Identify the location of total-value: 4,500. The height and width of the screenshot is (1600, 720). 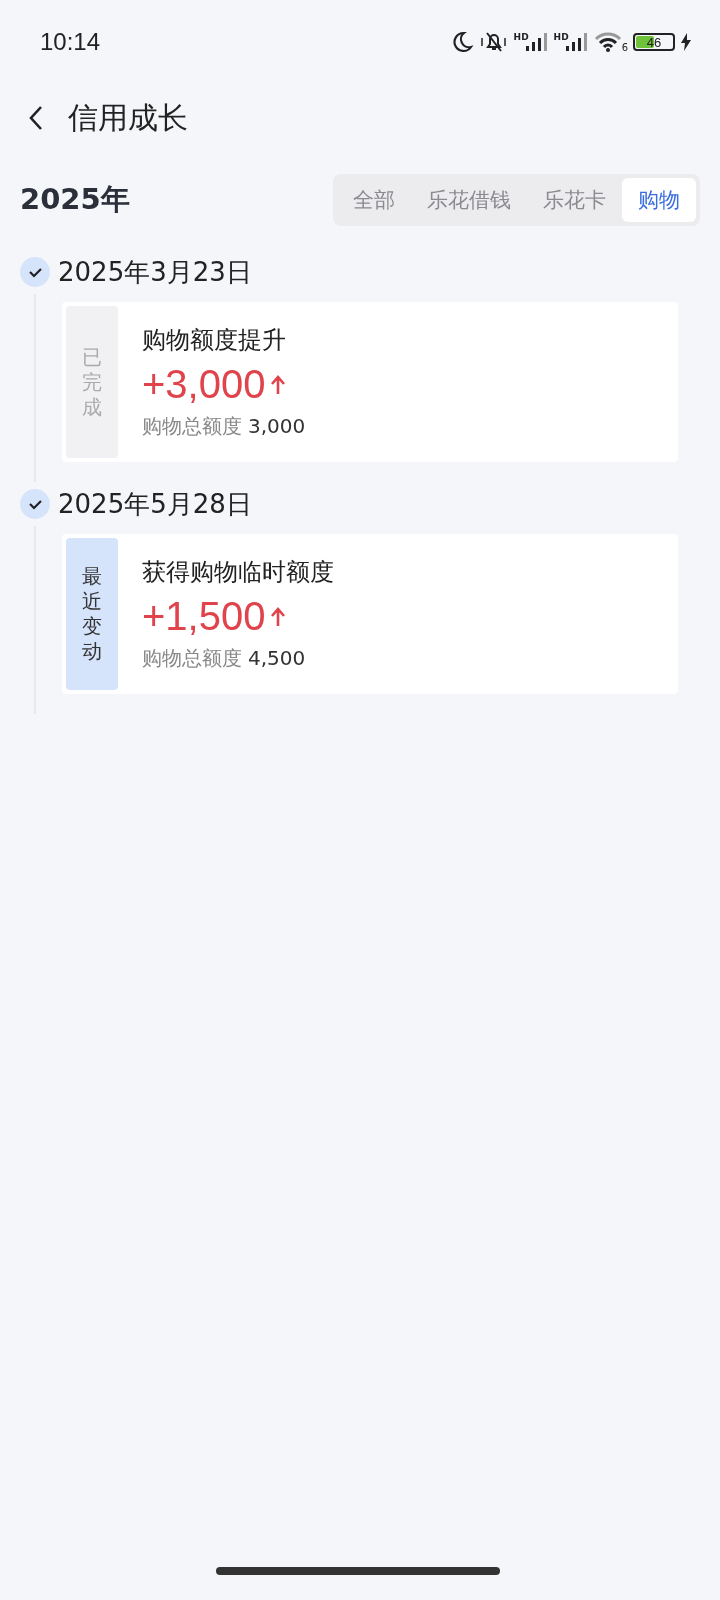
(277, 658).